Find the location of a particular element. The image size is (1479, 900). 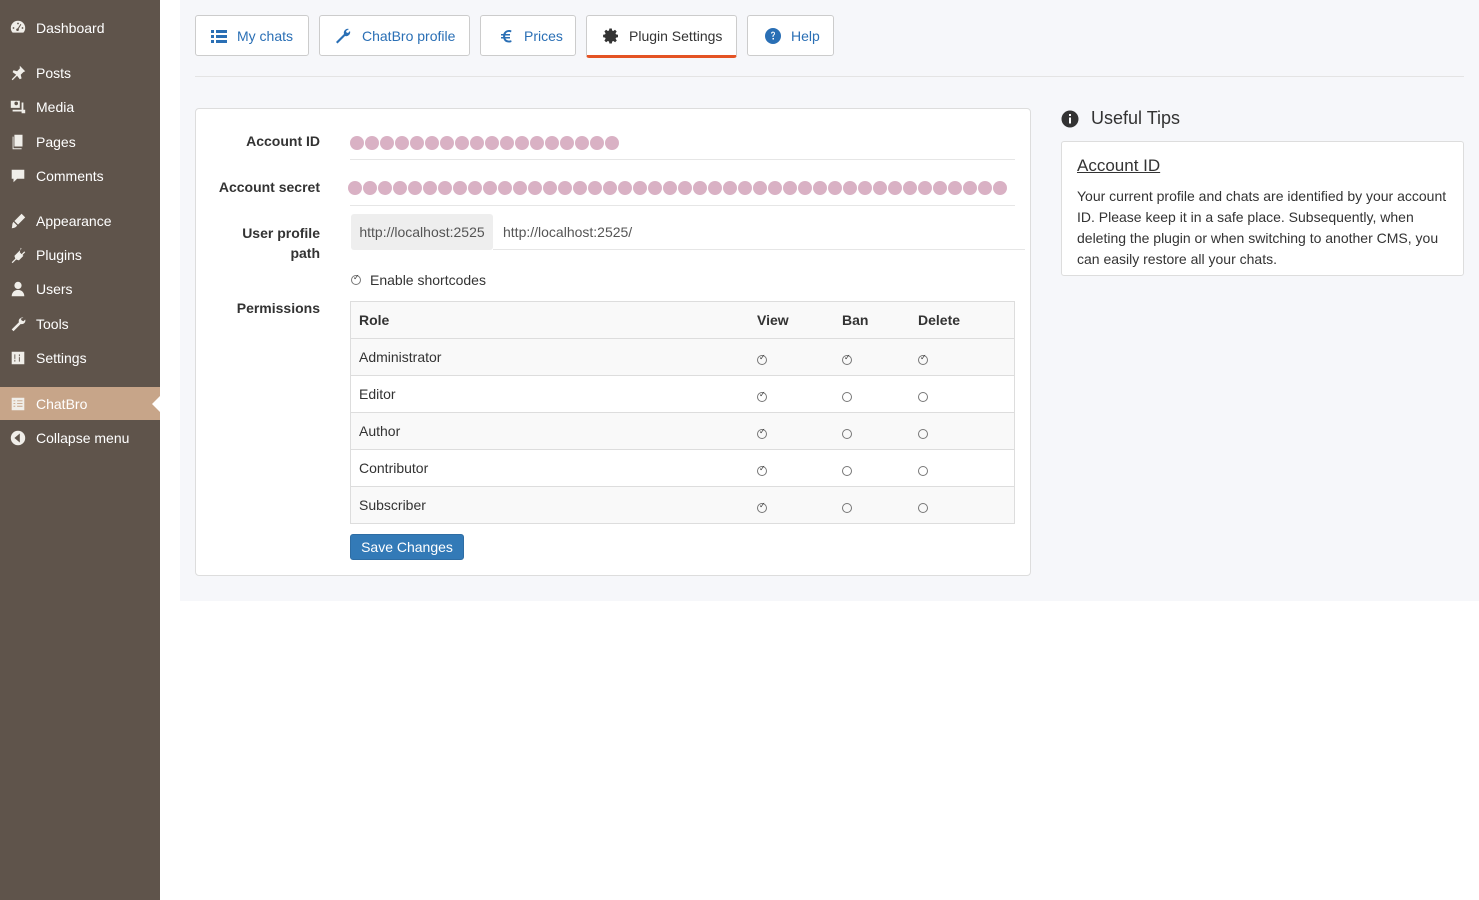

table-header-row: Role View Ban Delete is located at coordinates (682, 320).